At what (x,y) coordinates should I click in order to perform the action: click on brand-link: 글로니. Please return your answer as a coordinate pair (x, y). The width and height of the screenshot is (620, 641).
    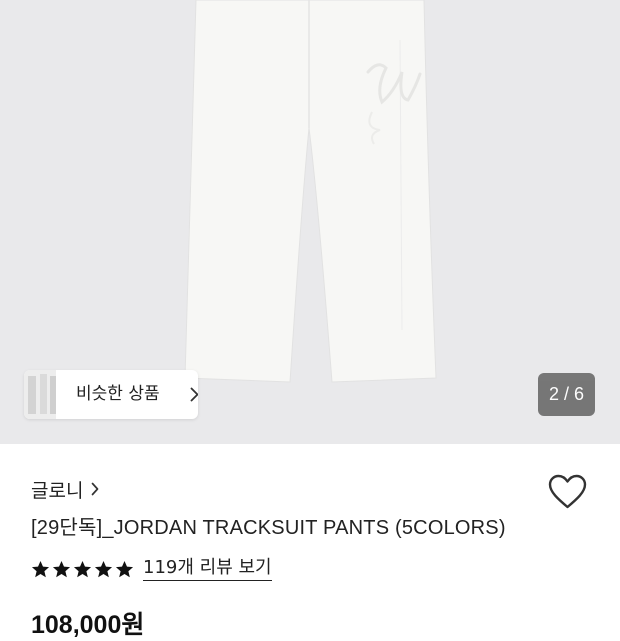
    Looking at the image, I should click on (65, 489).